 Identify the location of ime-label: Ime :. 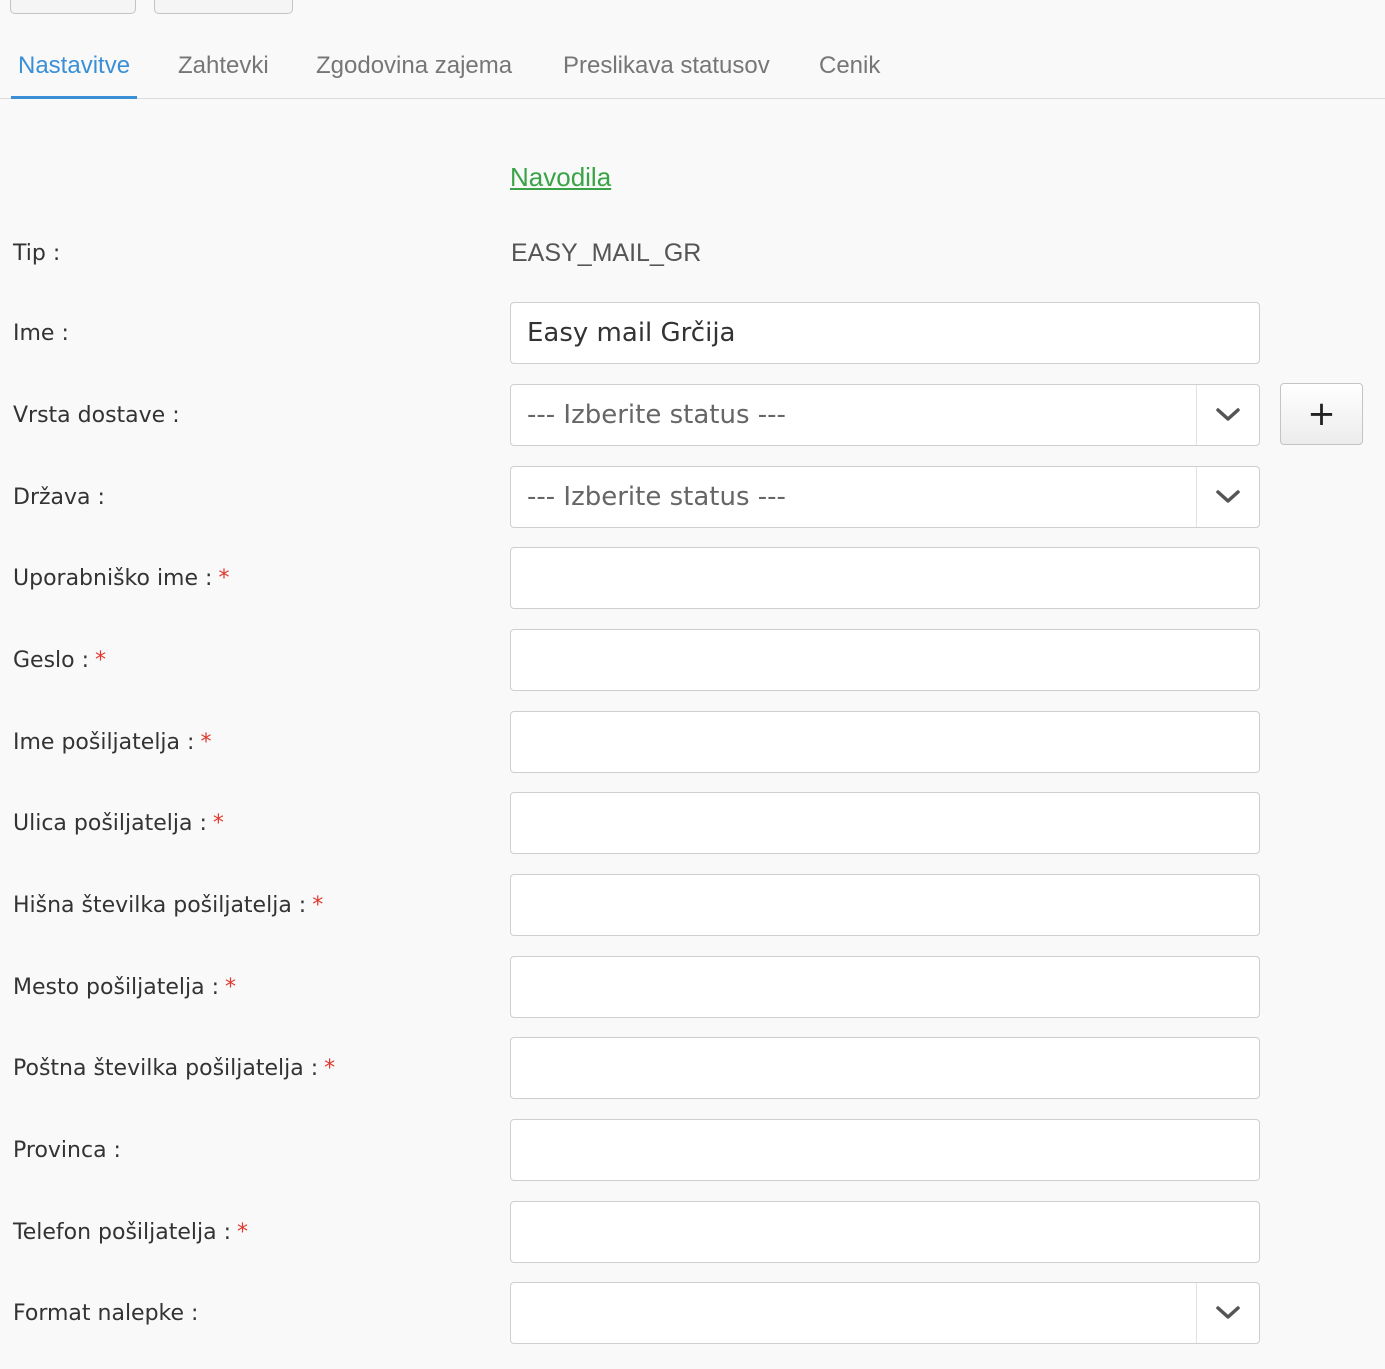
(41, 333).